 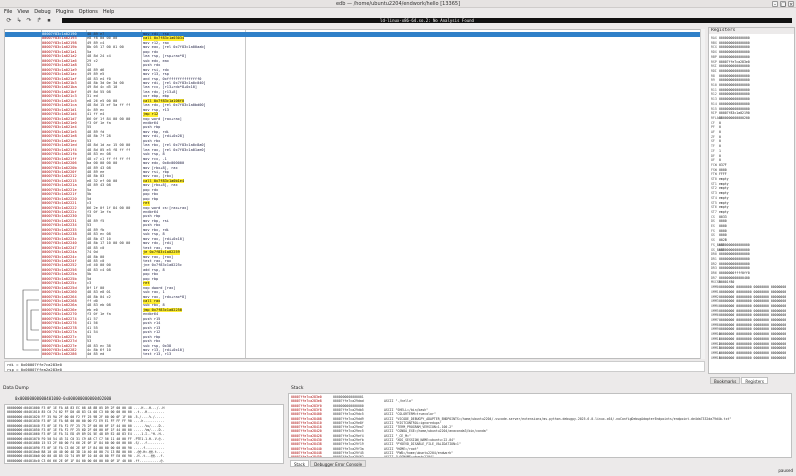 What do you see at coordinates (716, 132) in the screenshot?
I see `register-row: AF 0` at bounding box center [716, 132].